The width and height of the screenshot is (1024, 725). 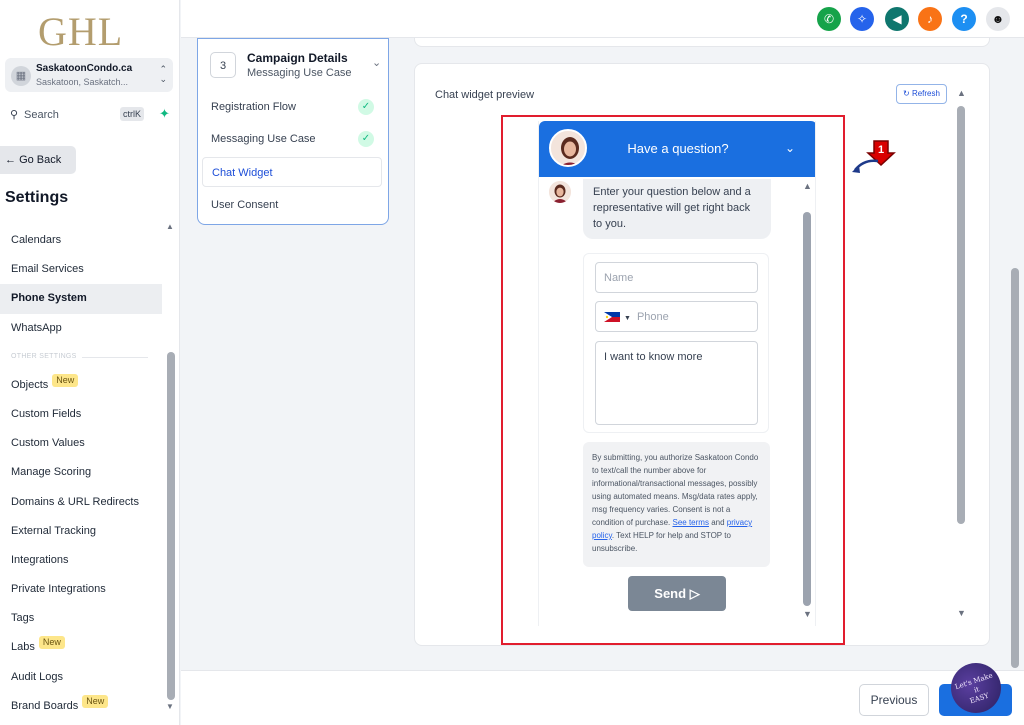 I want to click on account-name: SaskatoonCondo.ca, so click(x=84, y=68).